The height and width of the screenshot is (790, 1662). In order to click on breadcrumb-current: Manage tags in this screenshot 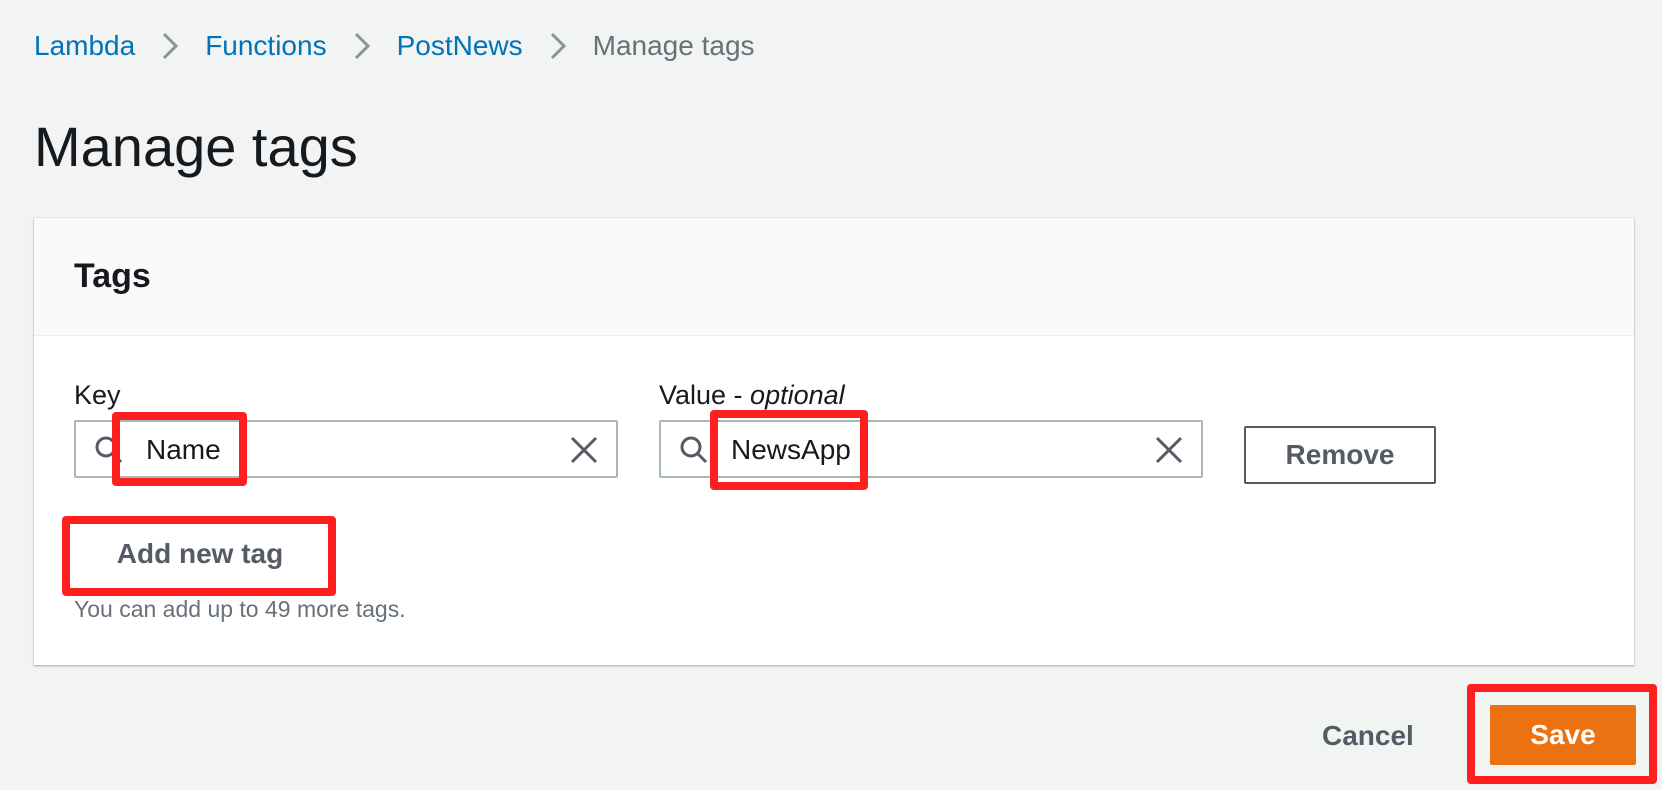, I will do `click(673, 45)`.